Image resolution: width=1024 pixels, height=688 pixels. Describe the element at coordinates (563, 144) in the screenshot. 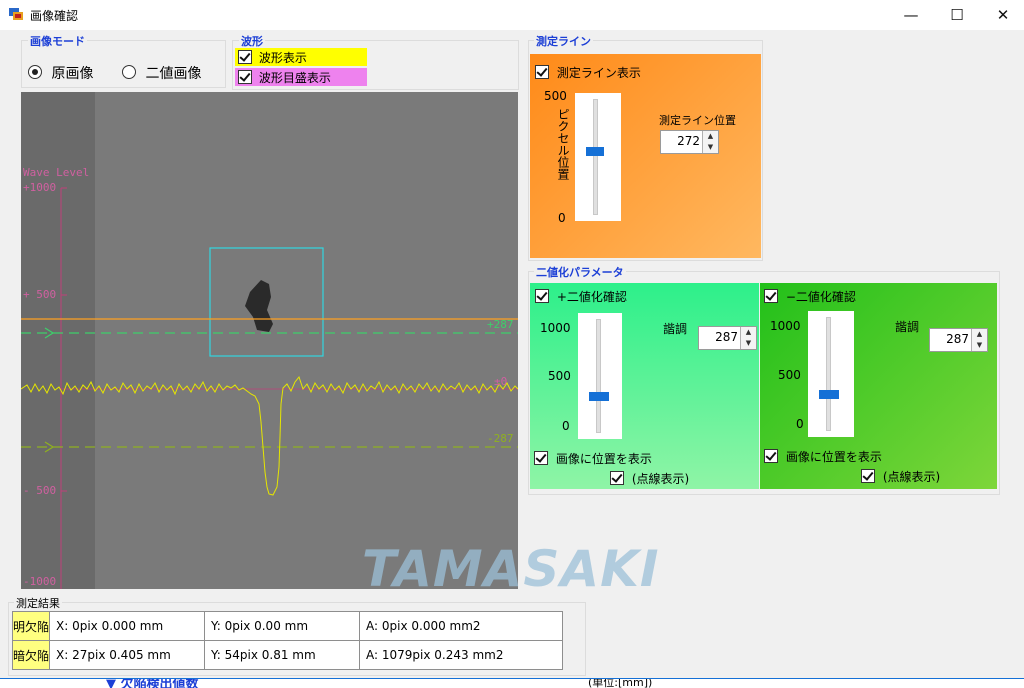

I see `pixel-position-label: ピクセル位置` at that location.